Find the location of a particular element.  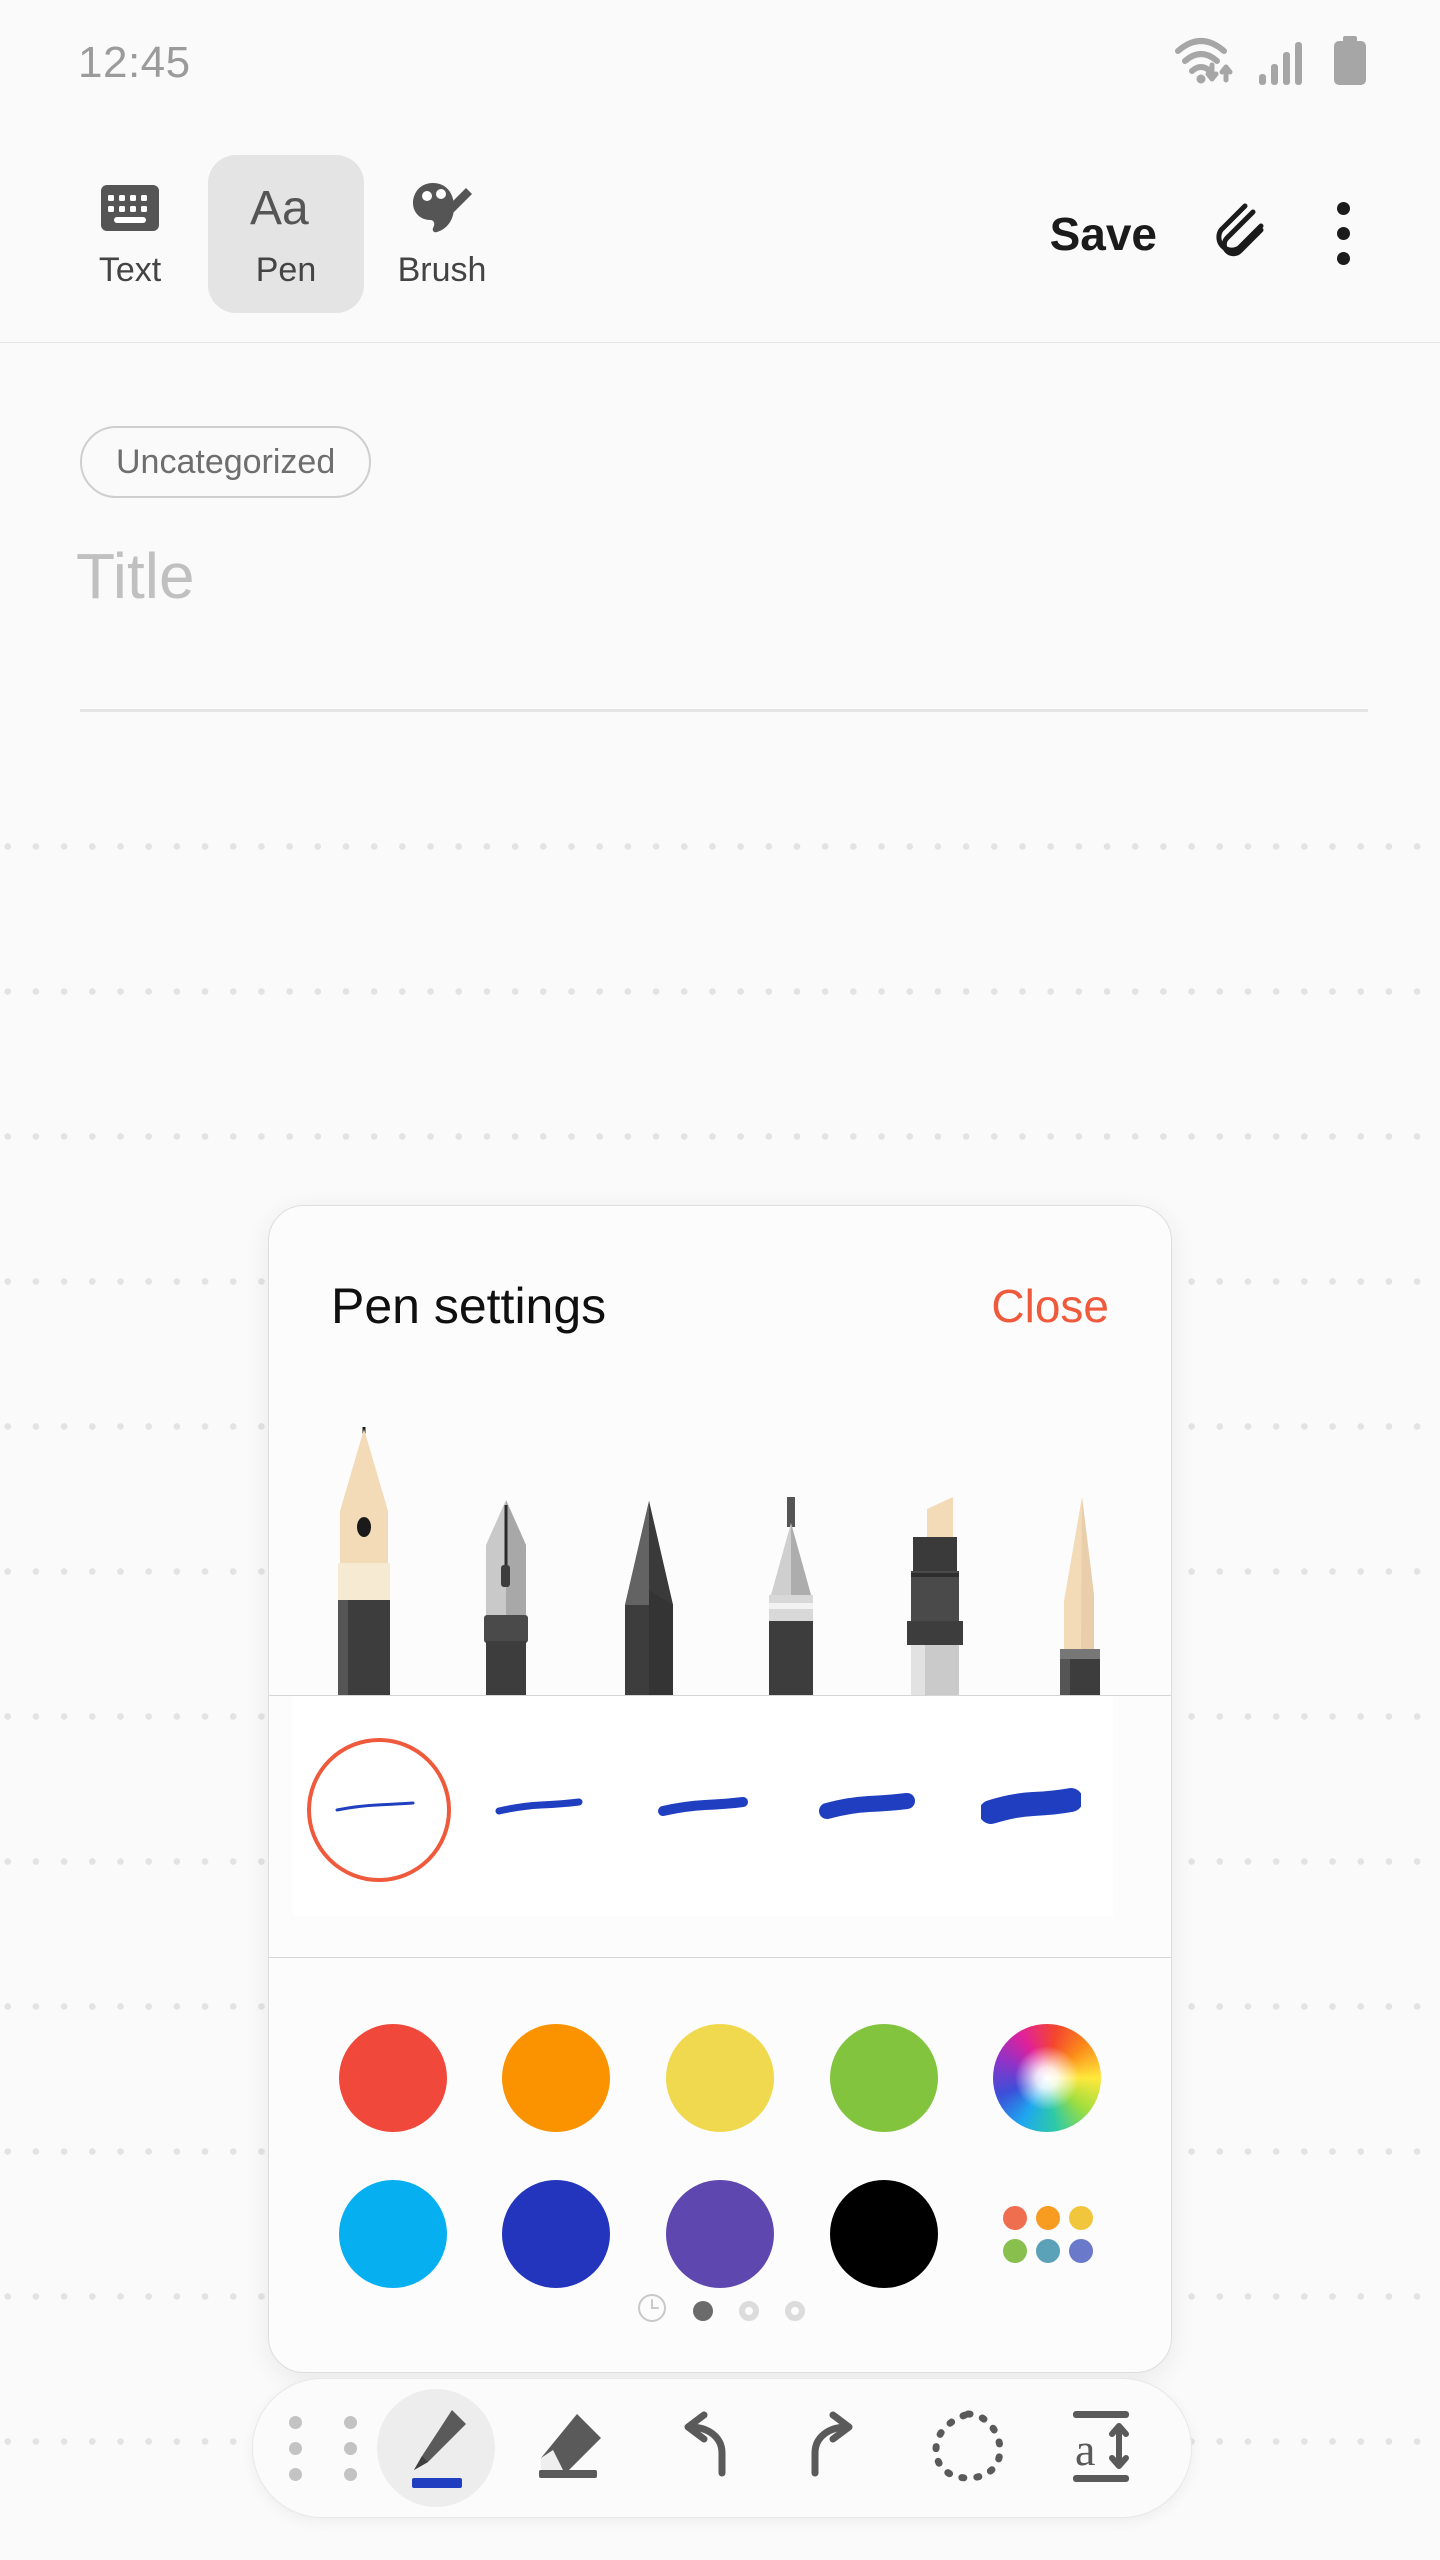

text-style-icon: Aa is located at coordinates (286, 208).